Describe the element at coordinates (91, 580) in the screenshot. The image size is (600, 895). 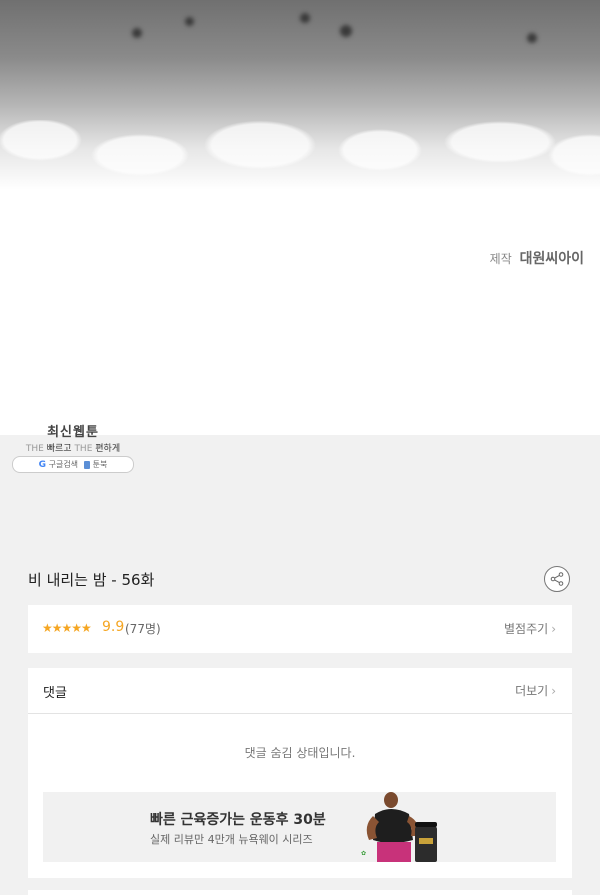
I see `episode-title: 비 내리는 밤 - 56화` at that location.